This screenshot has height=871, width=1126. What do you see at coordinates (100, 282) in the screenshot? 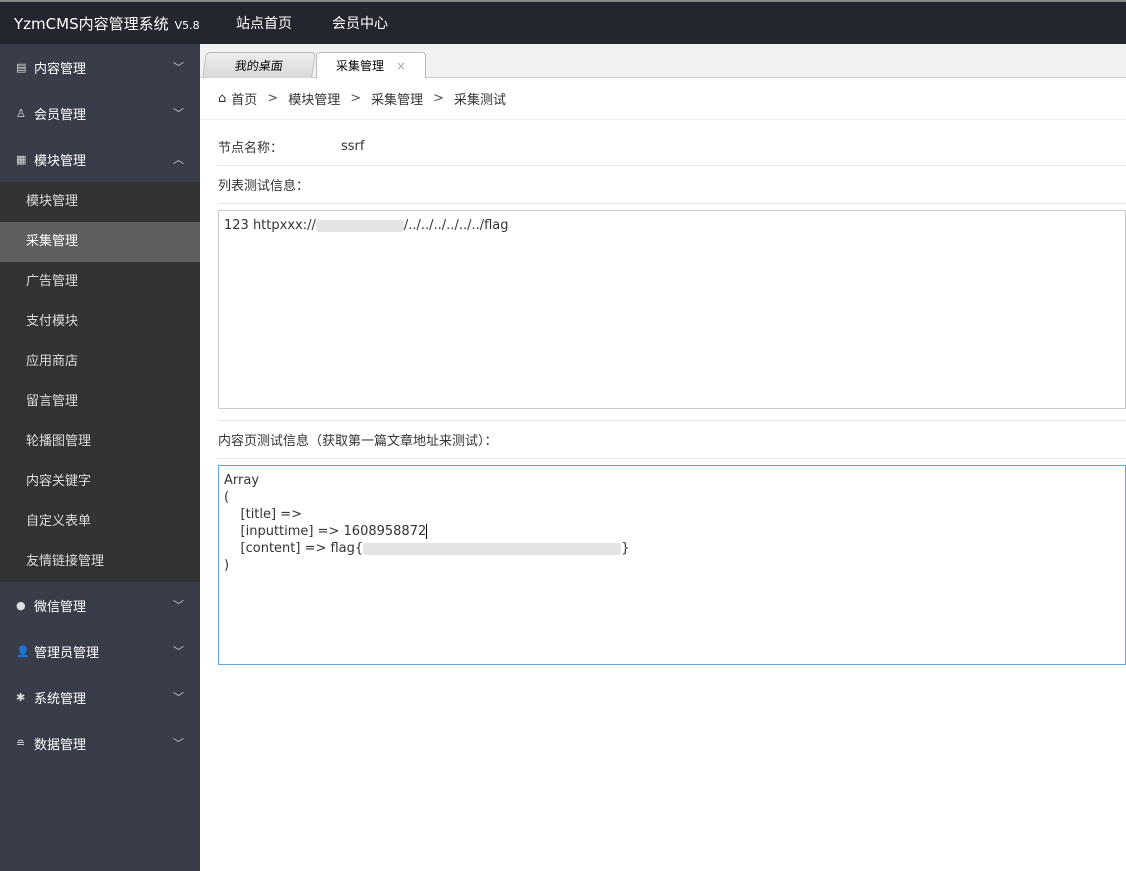
I see `submenu-item: 广告管理` at bounding box center [100, 282].